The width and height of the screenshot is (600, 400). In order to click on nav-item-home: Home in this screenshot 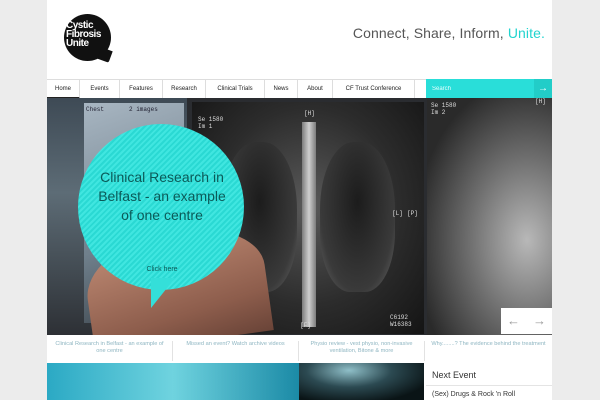, I will do `click(63, 89)`.